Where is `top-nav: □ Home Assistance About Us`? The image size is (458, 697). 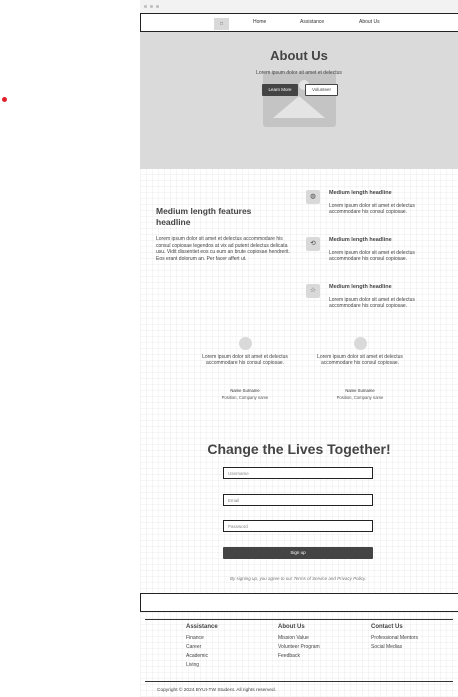 top-nav: □ Home Assistance About Us is located at coordinates (299, 22).